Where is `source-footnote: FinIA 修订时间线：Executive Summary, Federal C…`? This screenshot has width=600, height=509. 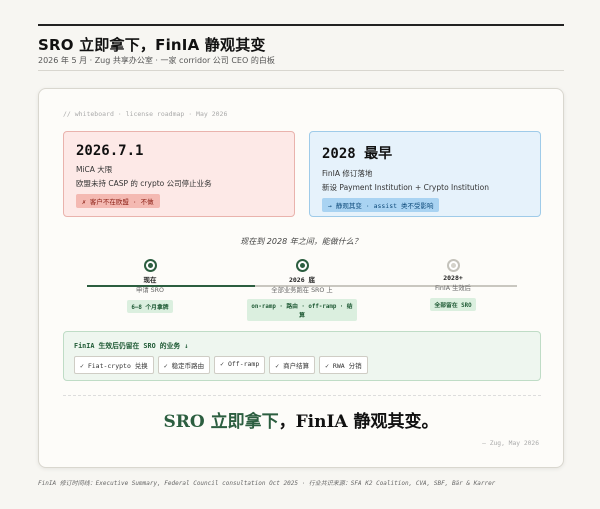
source-footnote: FinIA 修订时间线：Executive Summary, Federal C… is located at coordinates (267, 483).